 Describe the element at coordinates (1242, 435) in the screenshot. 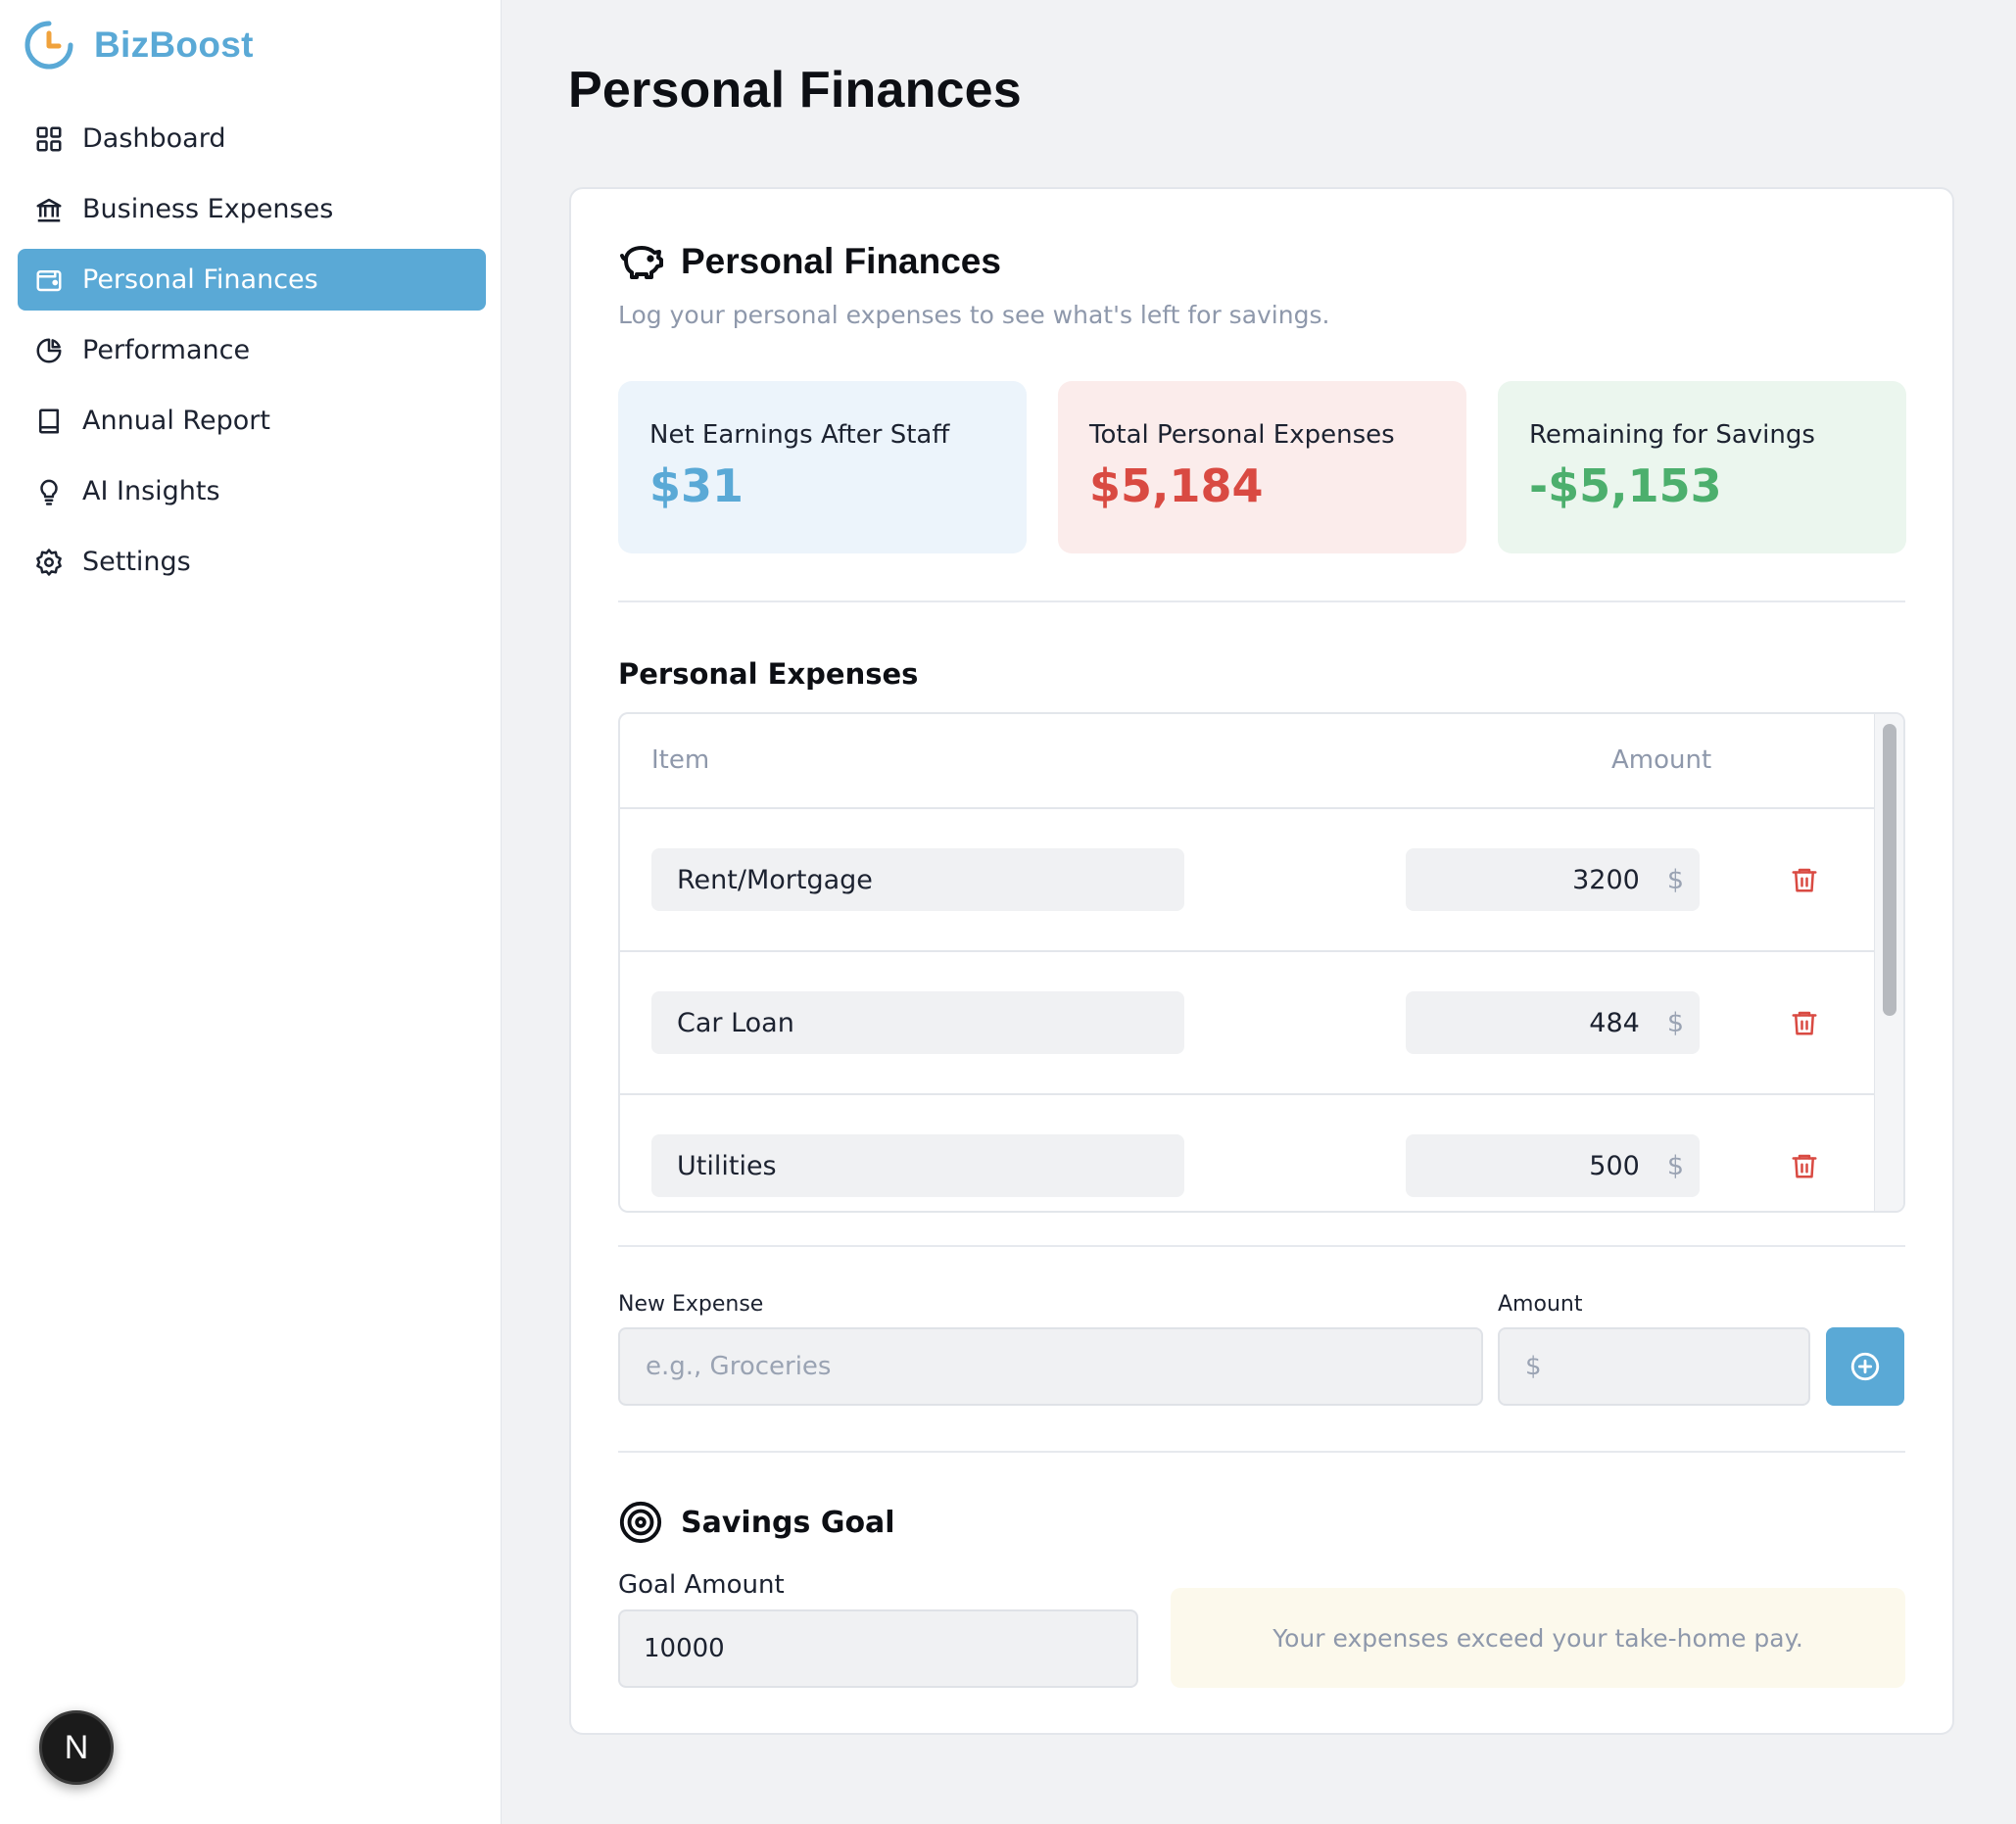

I see `stat-label: Total Personal Expenses` at that location.